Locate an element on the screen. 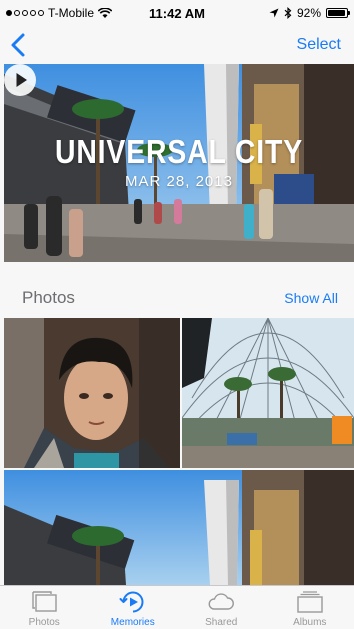 This screenshot has height=629, width=354. section-title: Photos is located at coordinates (48, 298).